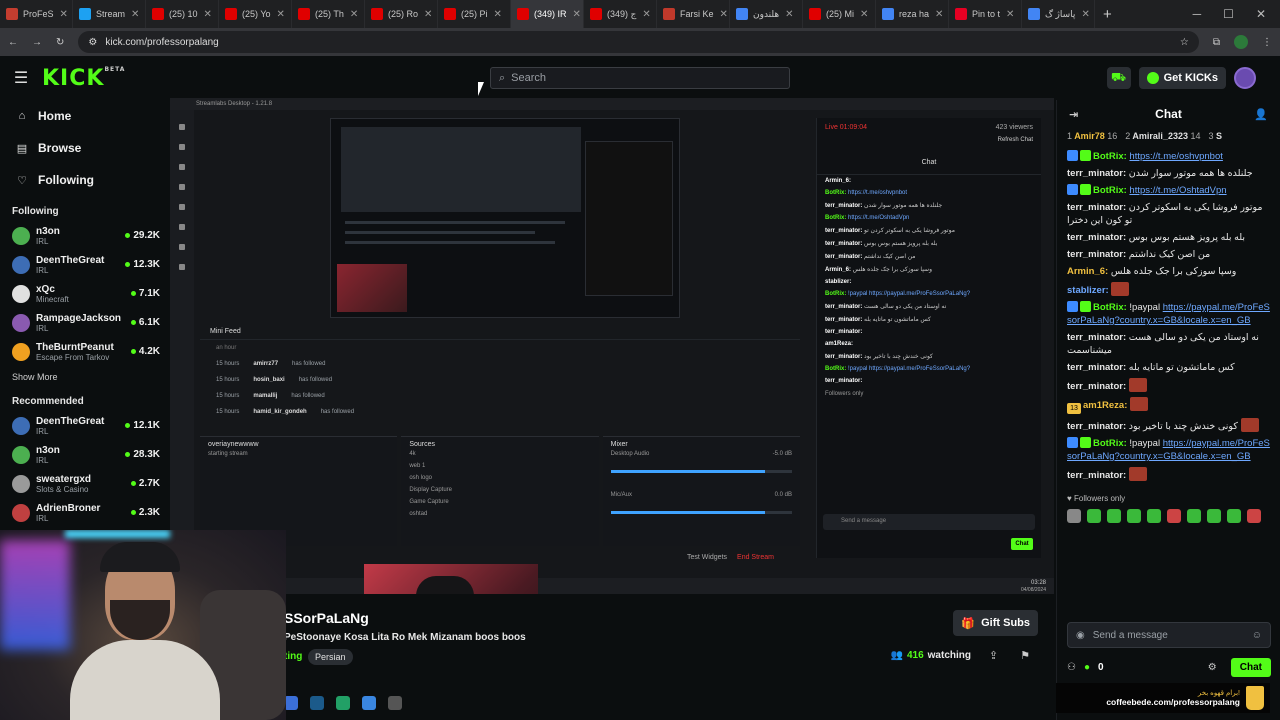 This screenshot has width=1280, height=720. What do you see at coordinates (1175, 156) in the screenshot?
I see `chat-link: https://t.me/oshvpnbot` at bounding box center [1175, 156].